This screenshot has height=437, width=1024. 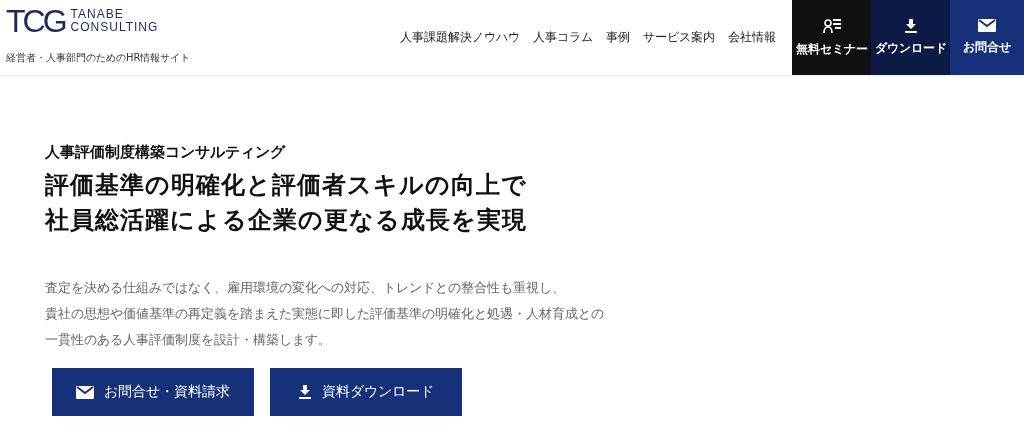 I want to click on person-icon, so click(x=831, y=25).